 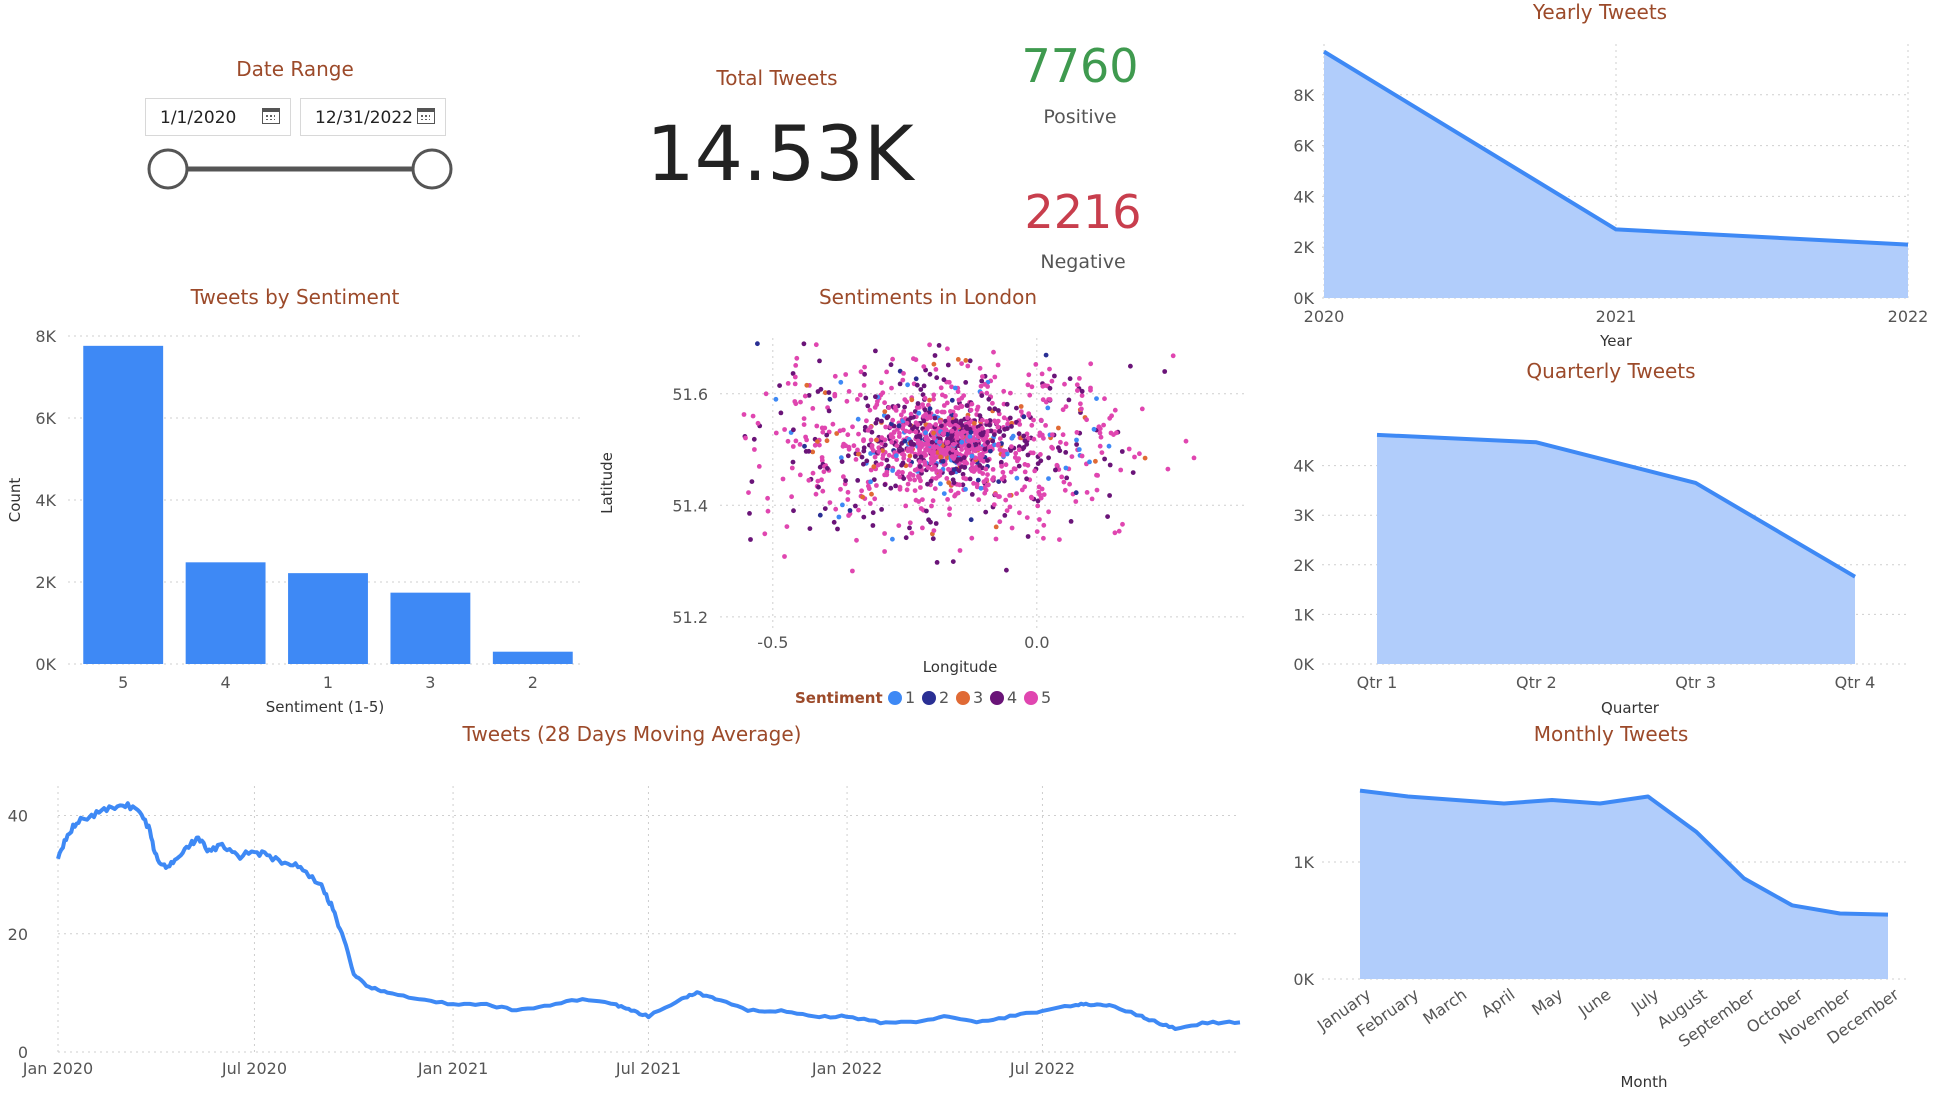 What do you see at coordinates (1303, 247) in the screenshot?
I see `y-tick-label: 2K` at bounding box center [1303, 247].